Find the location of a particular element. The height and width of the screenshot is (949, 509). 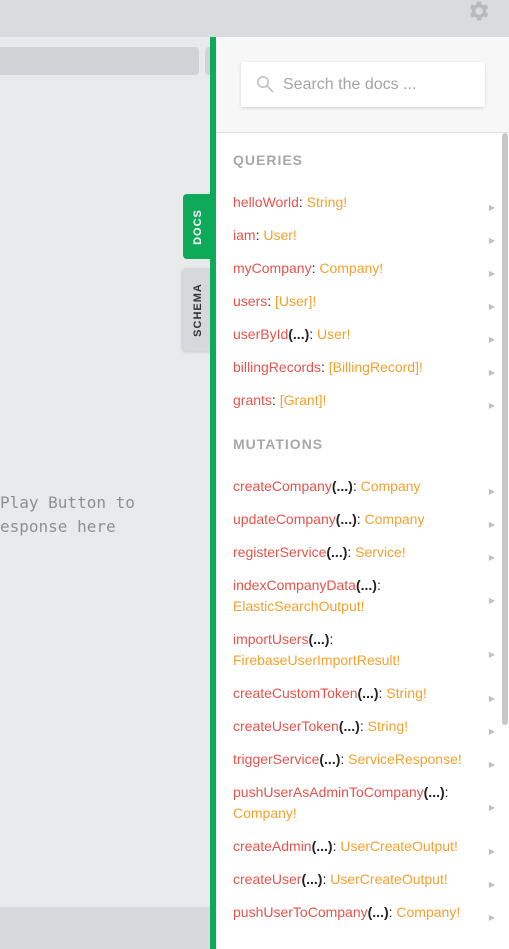

queries-heading: QUERIES is located at coordinates (268, 160).